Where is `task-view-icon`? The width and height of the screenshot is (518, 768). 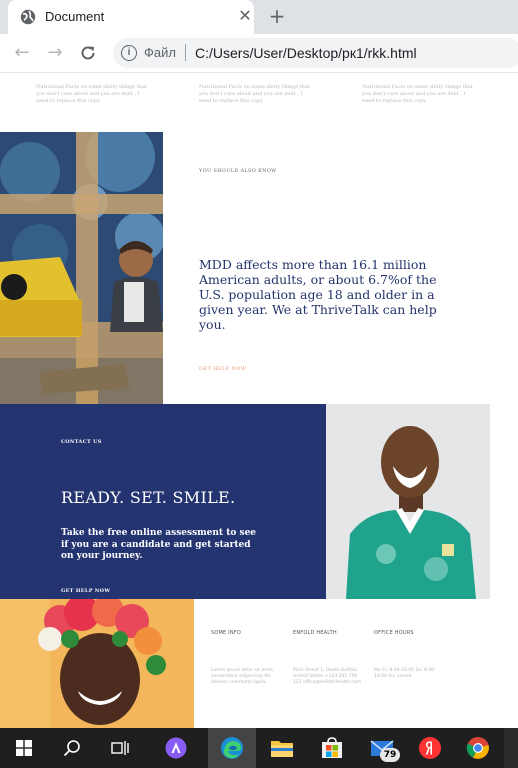
task-view-icon is located at coordinates (120, 748).